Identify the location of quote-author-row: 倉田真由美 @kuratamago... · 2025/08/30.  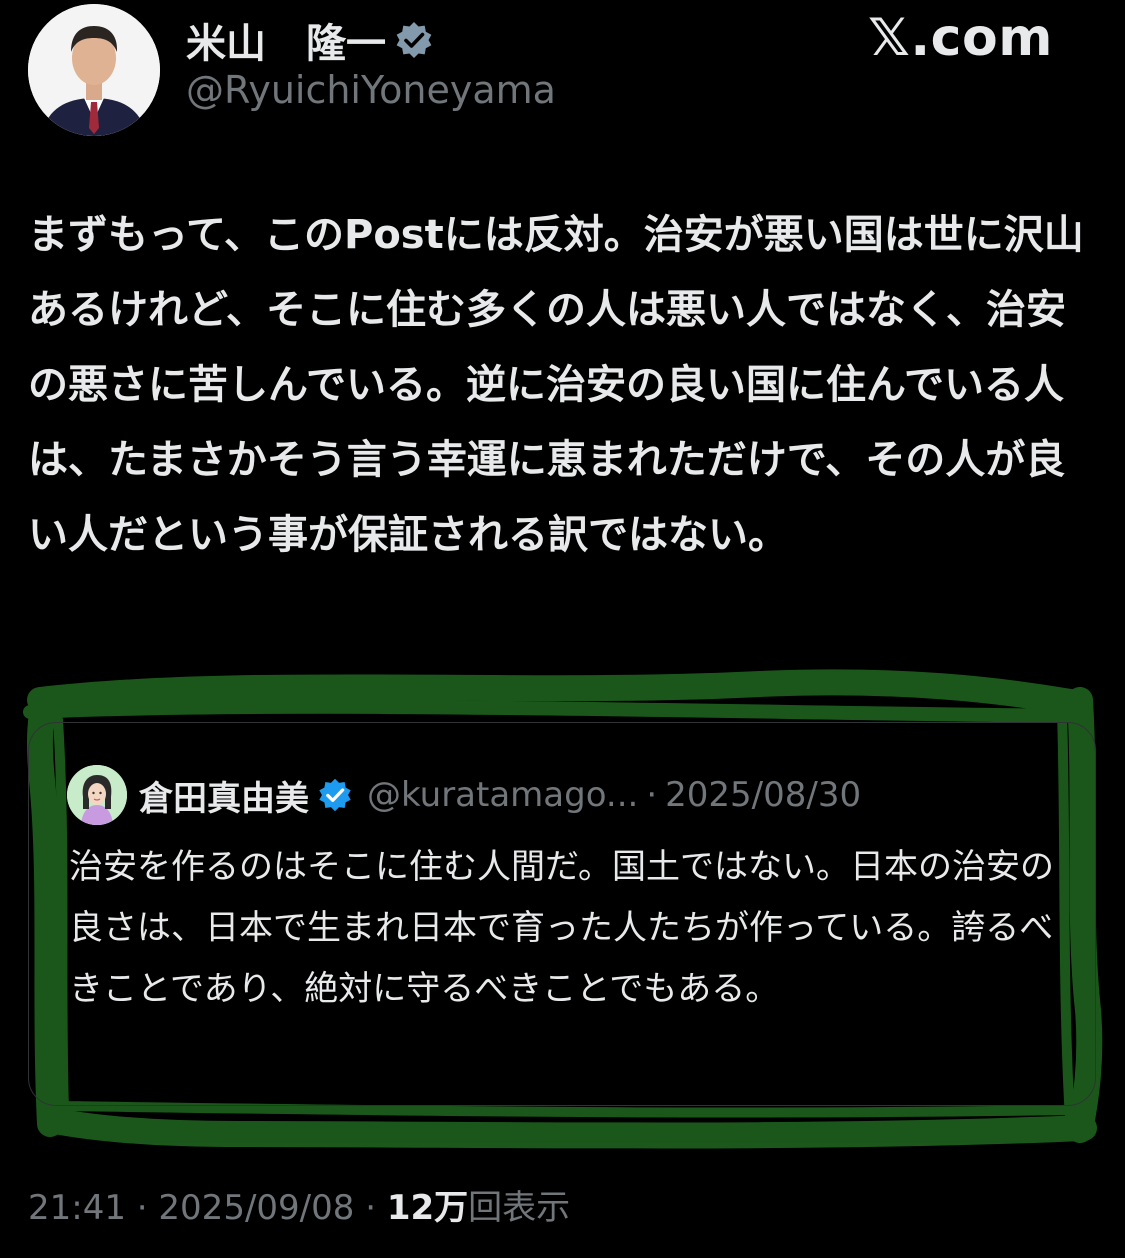
(464, 795).